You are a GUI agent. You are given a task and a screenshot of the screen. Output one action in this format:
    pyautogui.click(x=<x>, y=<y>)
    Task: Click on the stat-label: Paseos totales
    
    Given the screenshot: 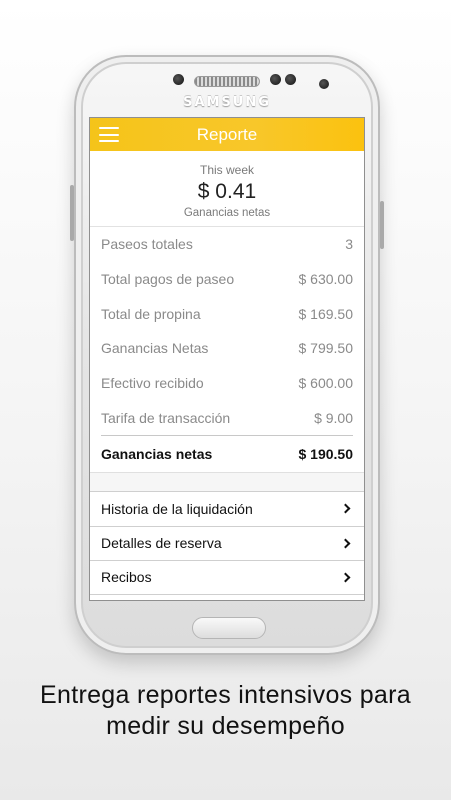 What is the action you would take?
    pyautogui.click(x=147, y=244)
    